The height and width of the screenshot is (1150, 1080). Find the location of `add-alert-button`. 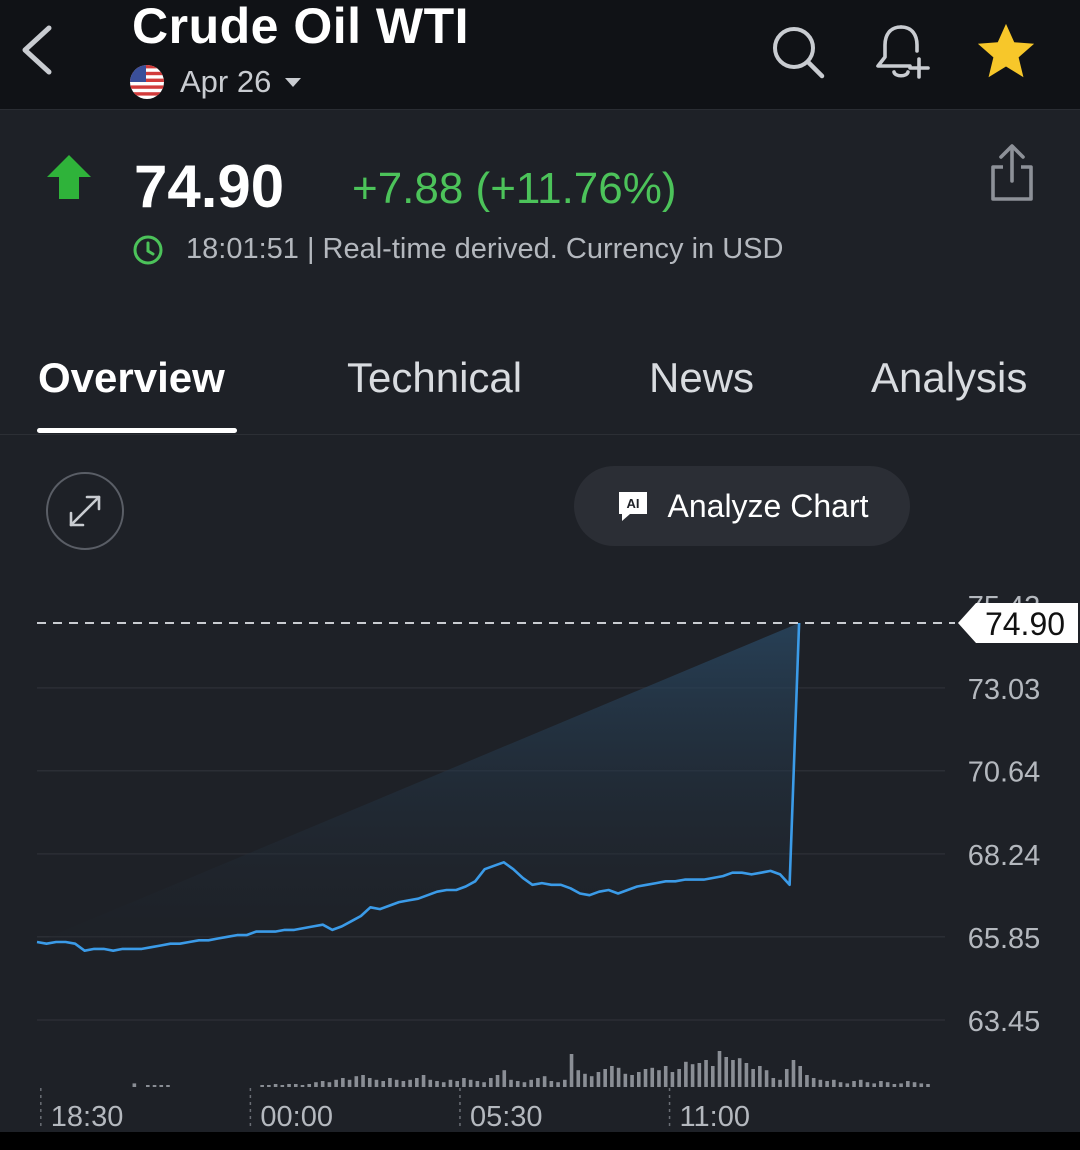

add-alert-button is located at coordinates (902, 52).